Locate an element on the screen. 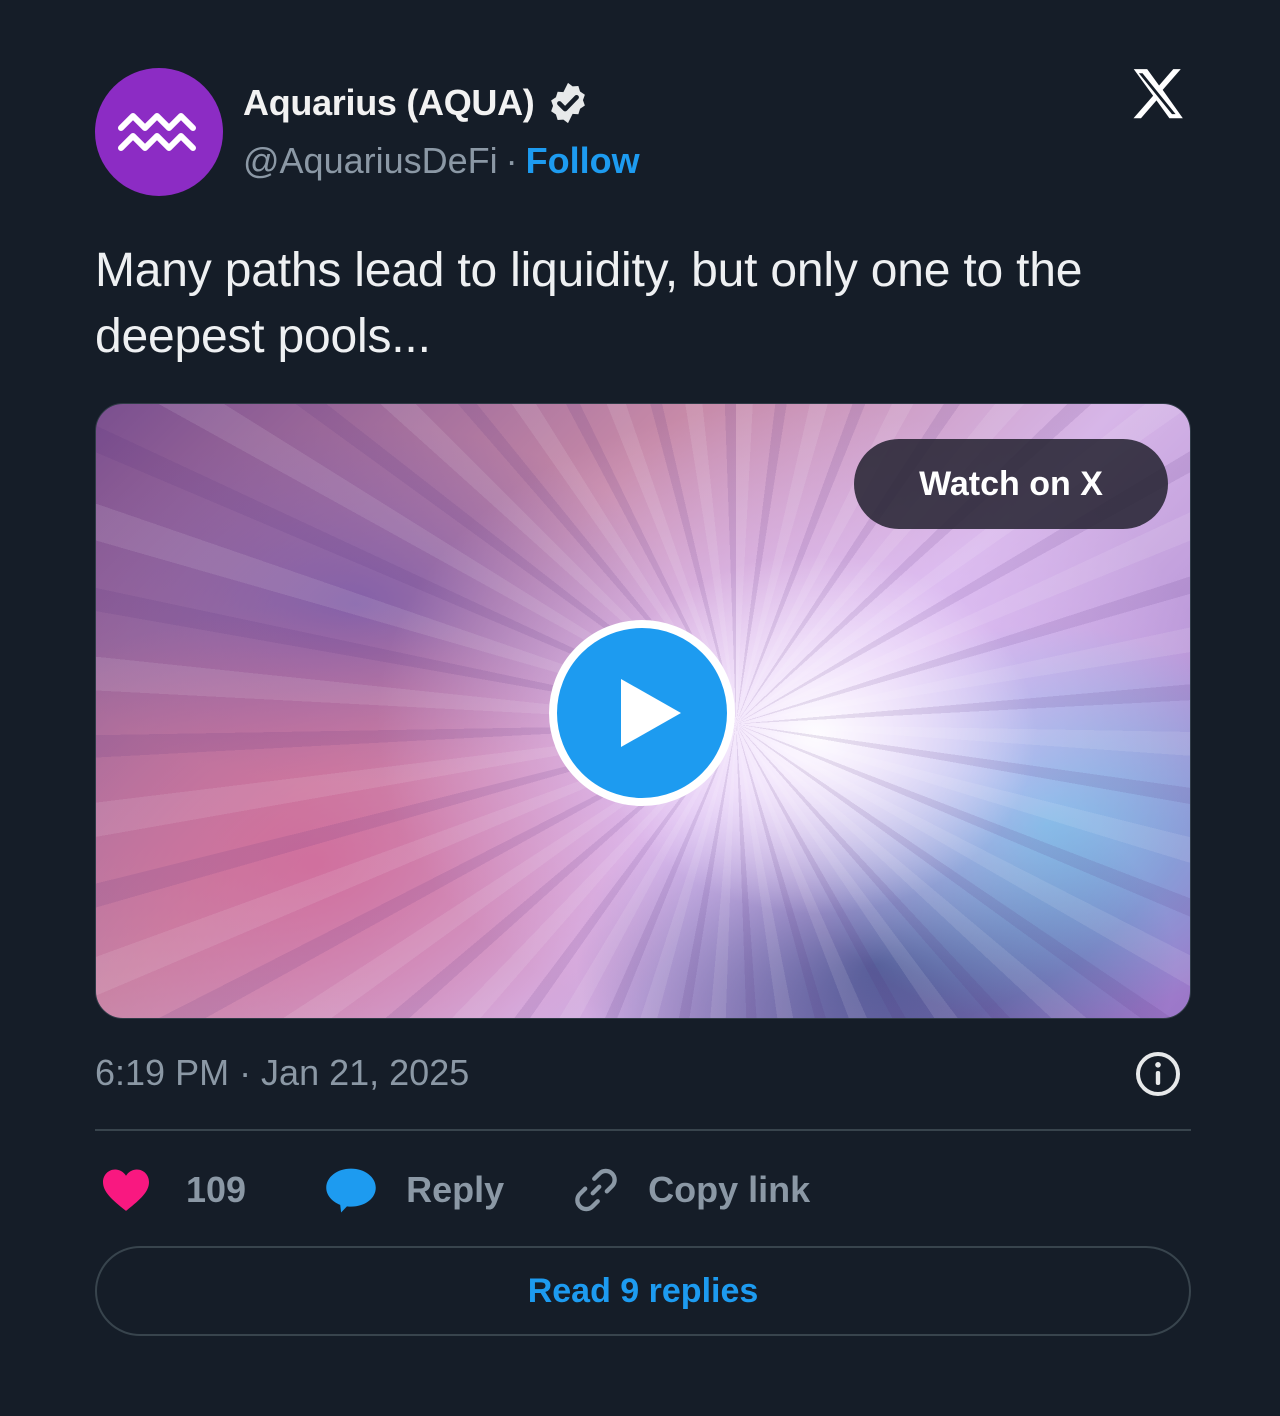  action-bar: 109 Reply Copy link is located at coordinates (455, 1190).